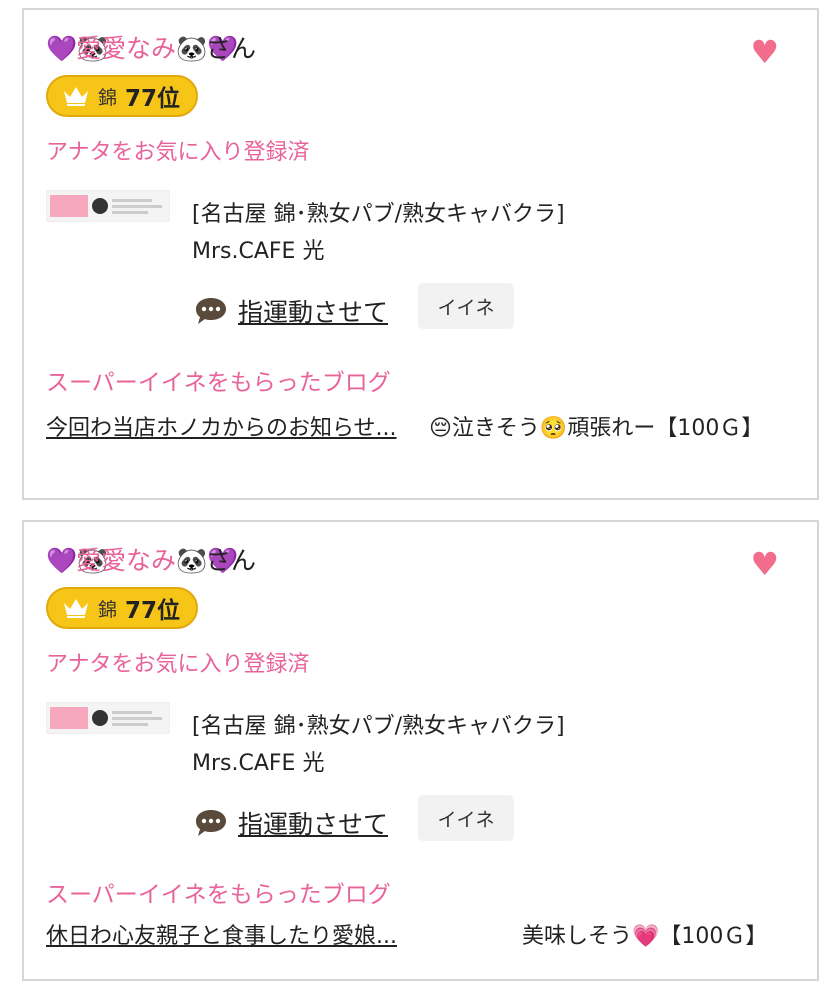 The width and height of the screenshot is (840, 990). What do you see at coordinates (645, 936) in the screenshot?
I see `blog-comment: 美味しそう💗【100Ｇ】` at bounding box center [645, 936].